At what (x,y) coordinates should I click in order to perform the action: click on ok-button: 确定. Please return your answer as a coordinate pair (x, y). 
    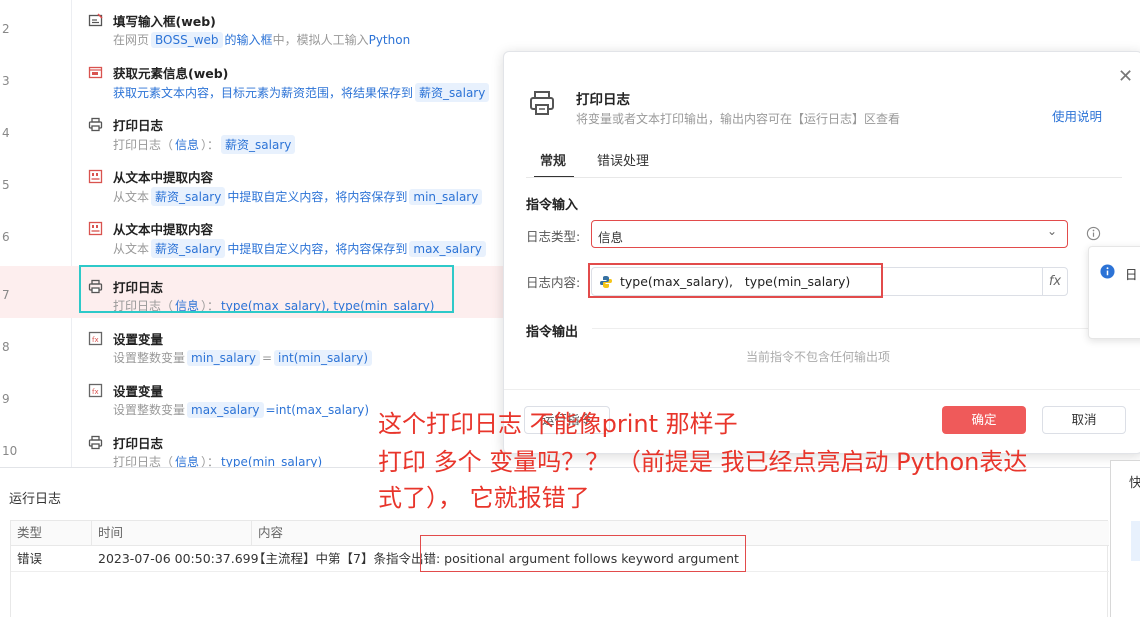
    Looking at the image, I should click on (984, 420).